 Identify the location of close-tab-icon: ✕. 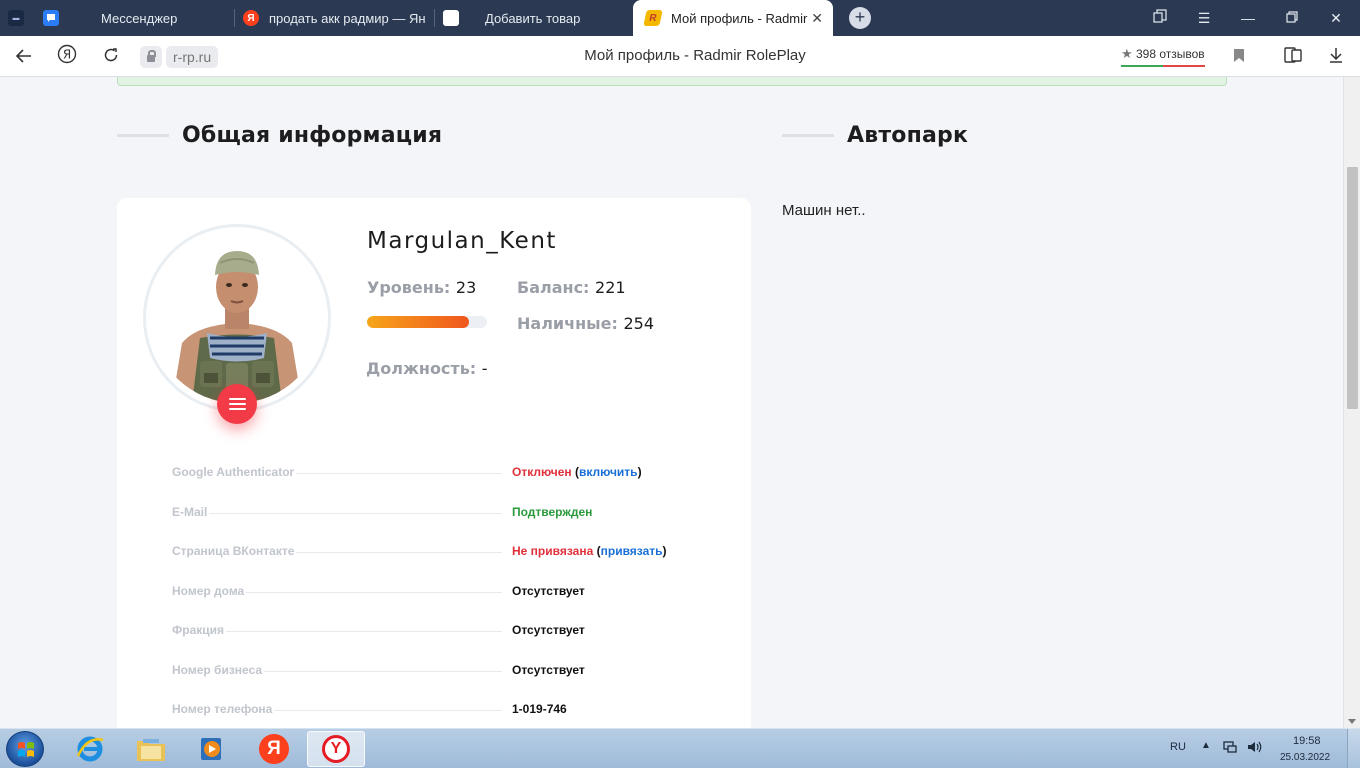
(817, 18).